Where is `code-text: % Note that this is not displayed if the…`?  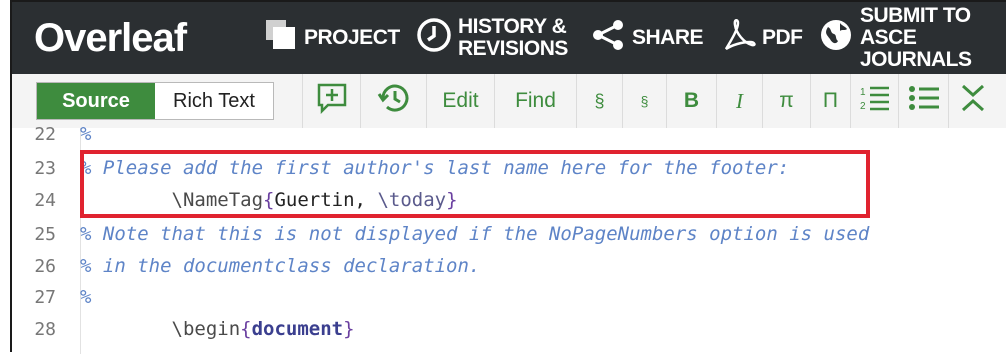 code-text: % Note that this is not displayed if the… is located at coordinates (475, 234).